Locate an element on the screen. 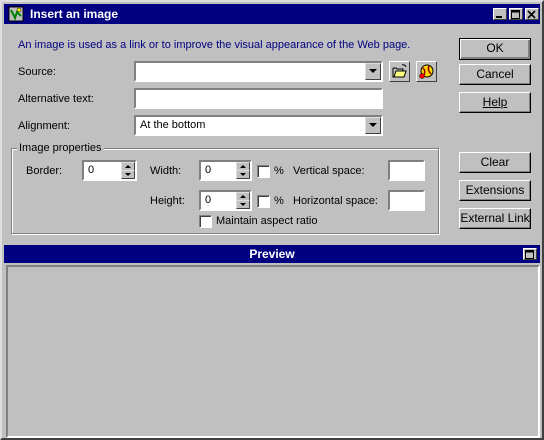  alignment-value: At the bottom is located at coordinates (173, 125).